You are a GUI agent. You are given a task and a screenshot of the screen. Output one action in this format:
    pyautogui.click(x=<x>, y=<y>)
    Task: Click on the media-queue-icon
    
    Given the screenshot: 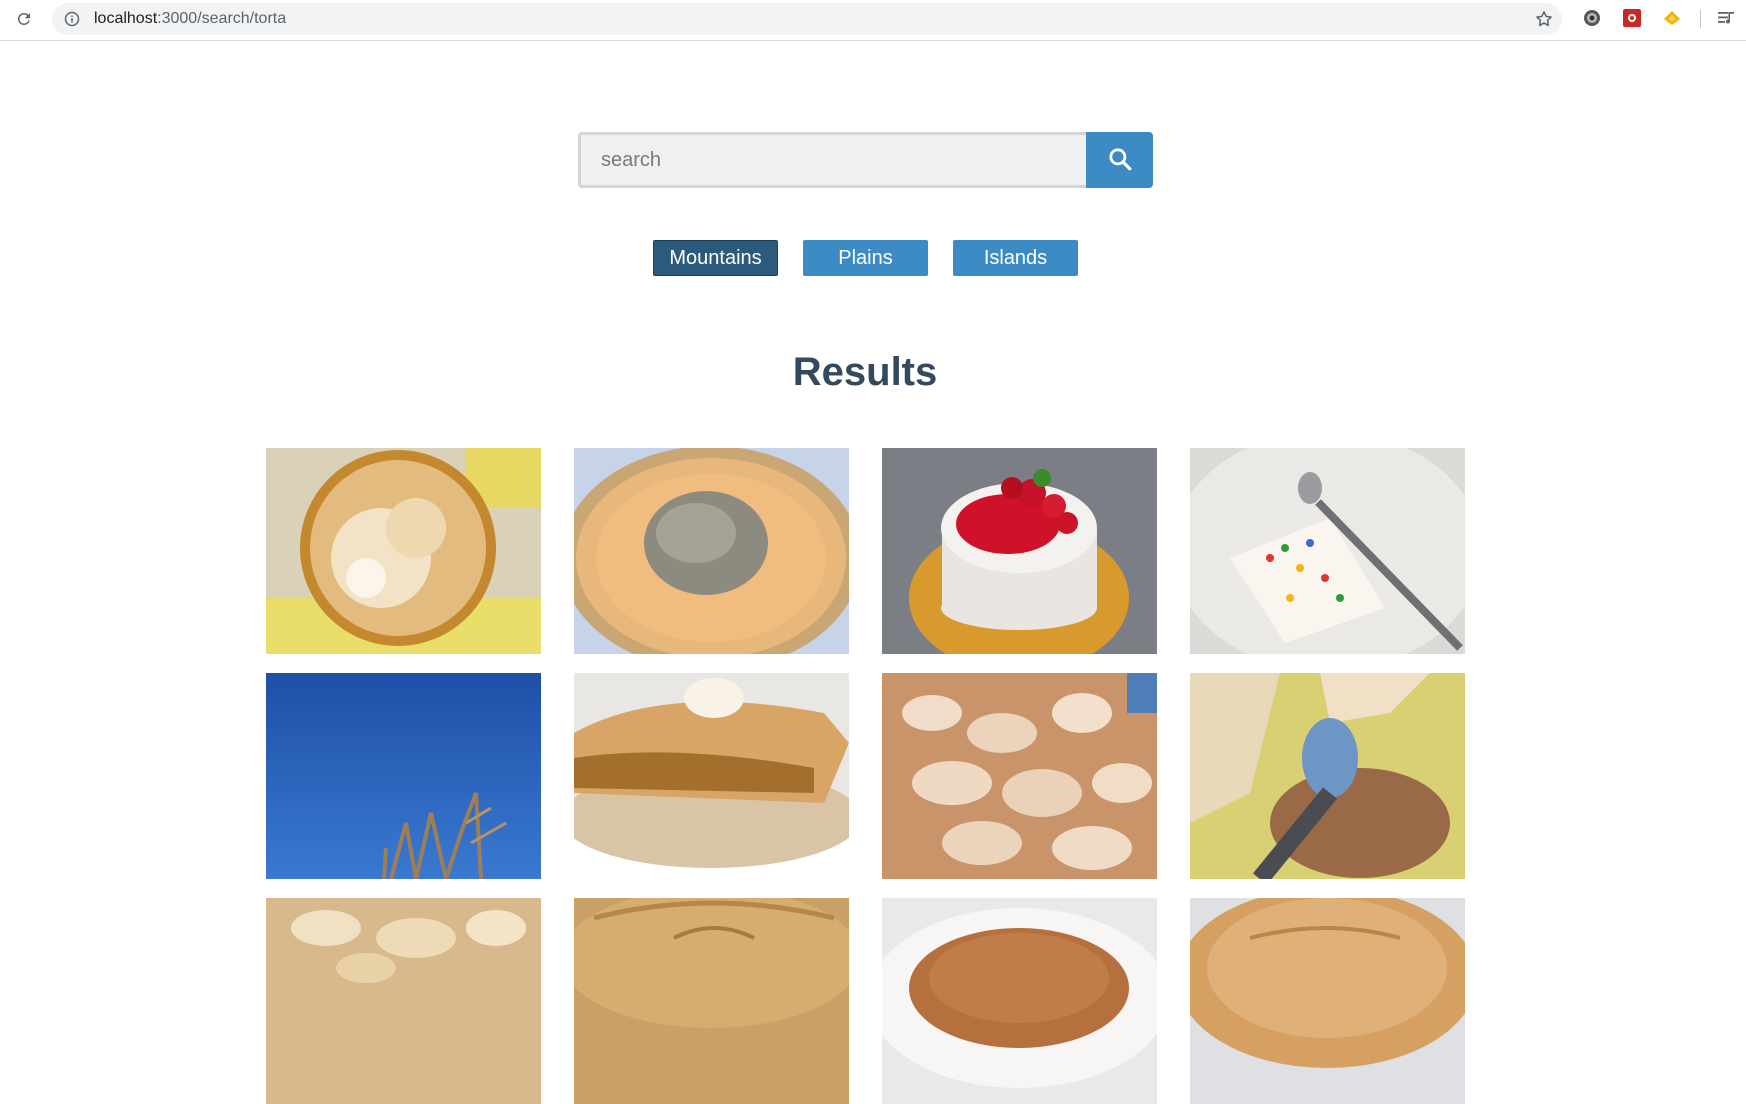 What is the action you would take?
    pyautogui.click(x=1726, y=18)
    